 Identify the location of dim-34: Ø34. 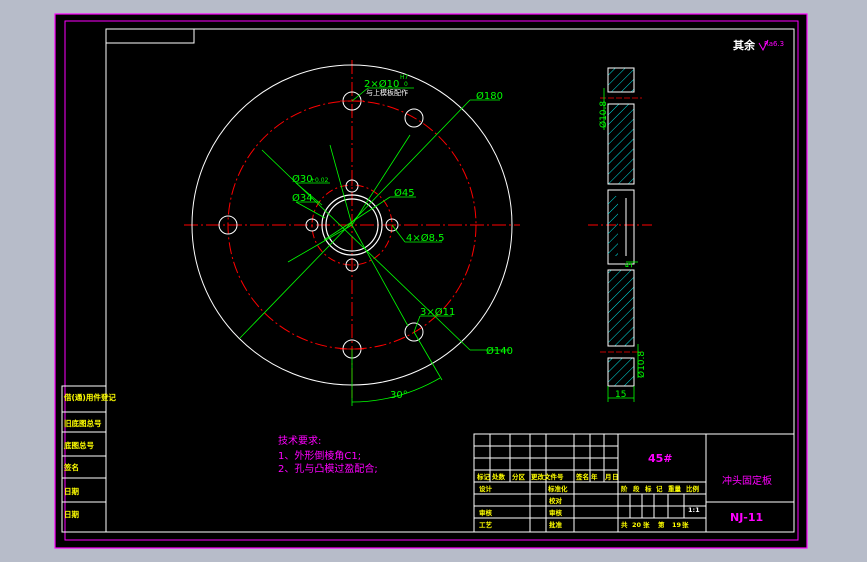
(302, 198).